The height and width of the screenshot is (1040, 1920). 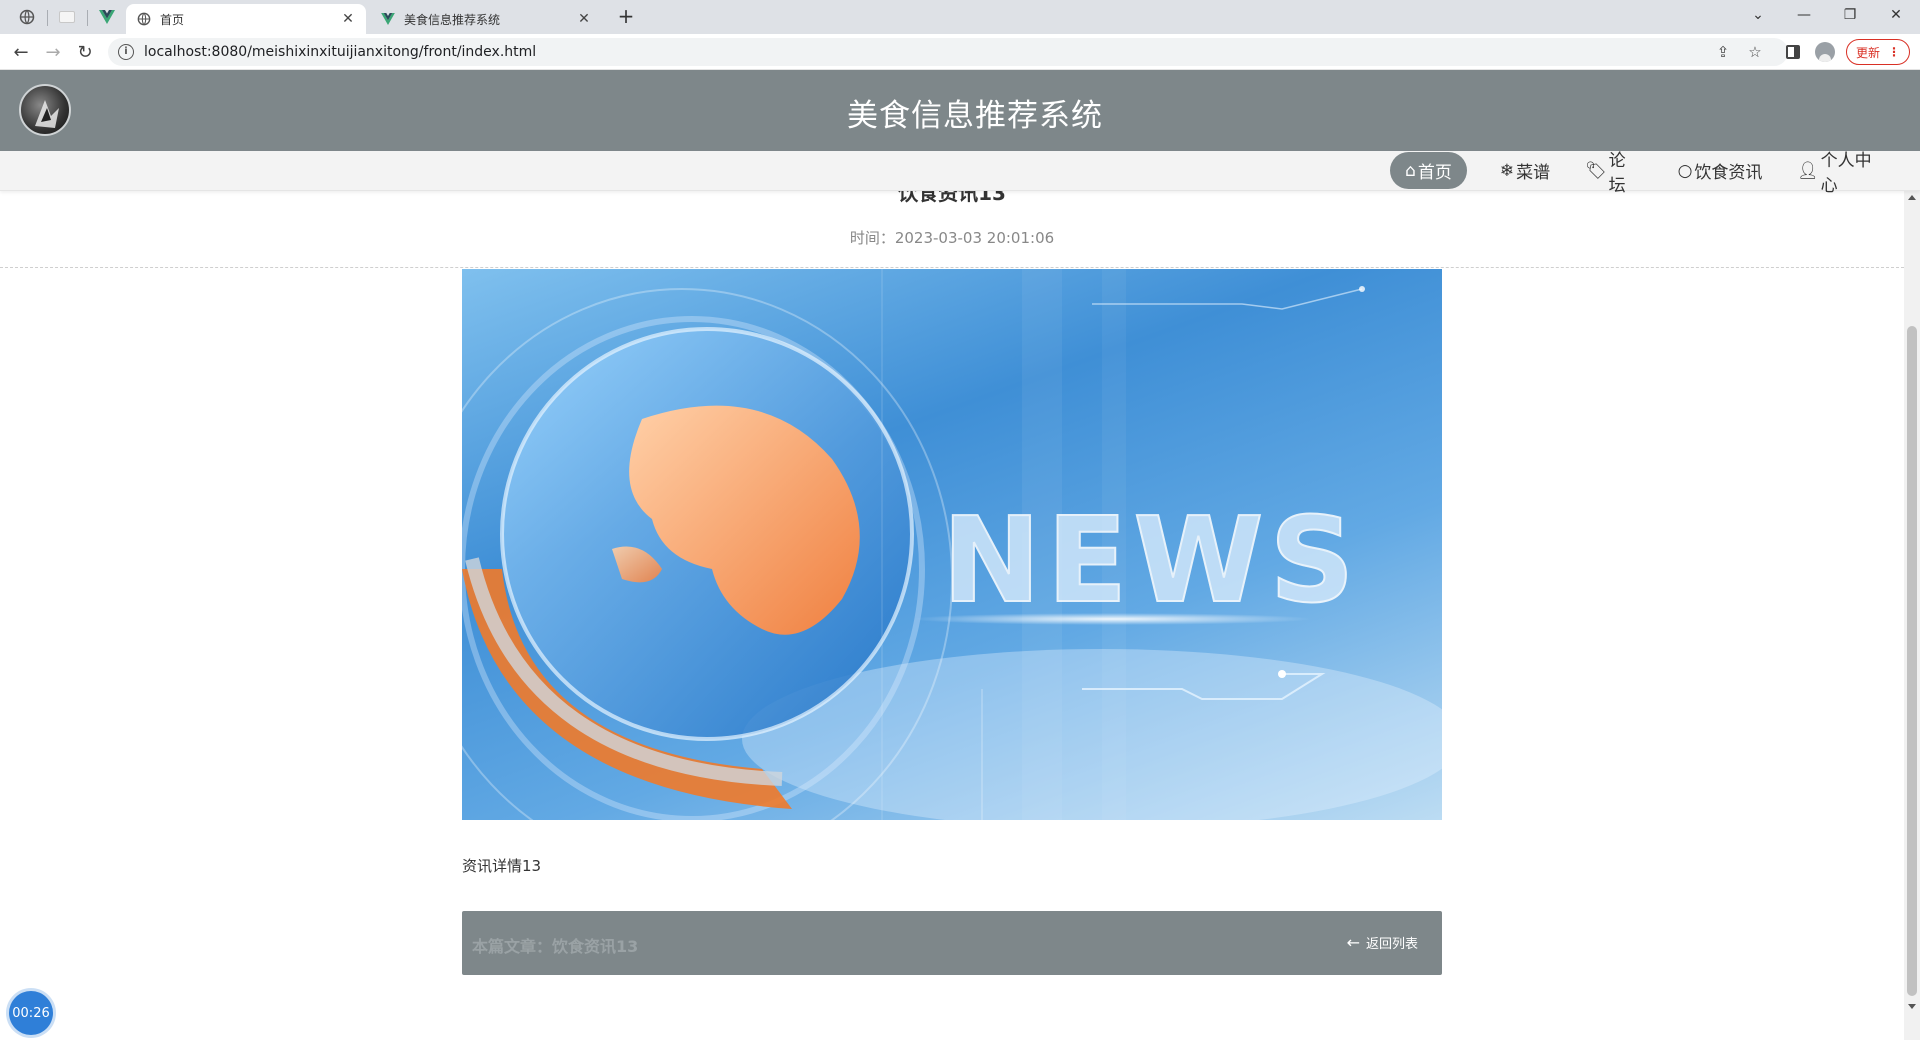 I want to click on title-divider, so click(x=952, y=267).